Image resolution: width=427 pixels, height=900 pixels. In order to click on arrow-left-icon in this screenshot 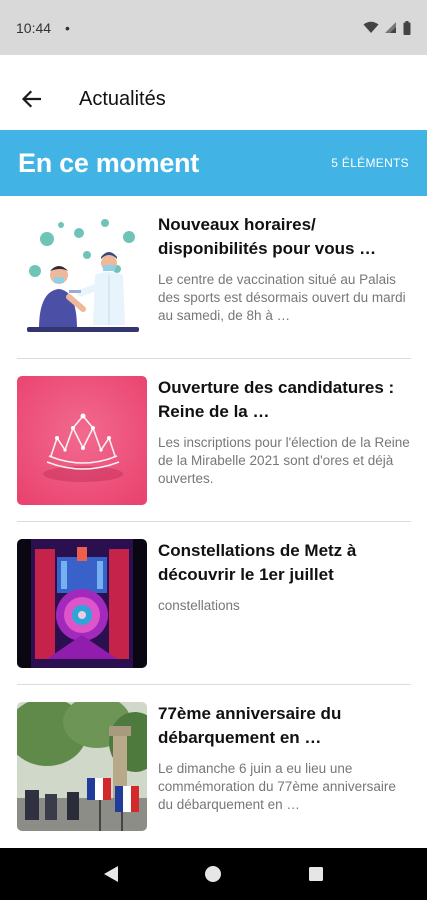, I will do `click(31, 99)`.